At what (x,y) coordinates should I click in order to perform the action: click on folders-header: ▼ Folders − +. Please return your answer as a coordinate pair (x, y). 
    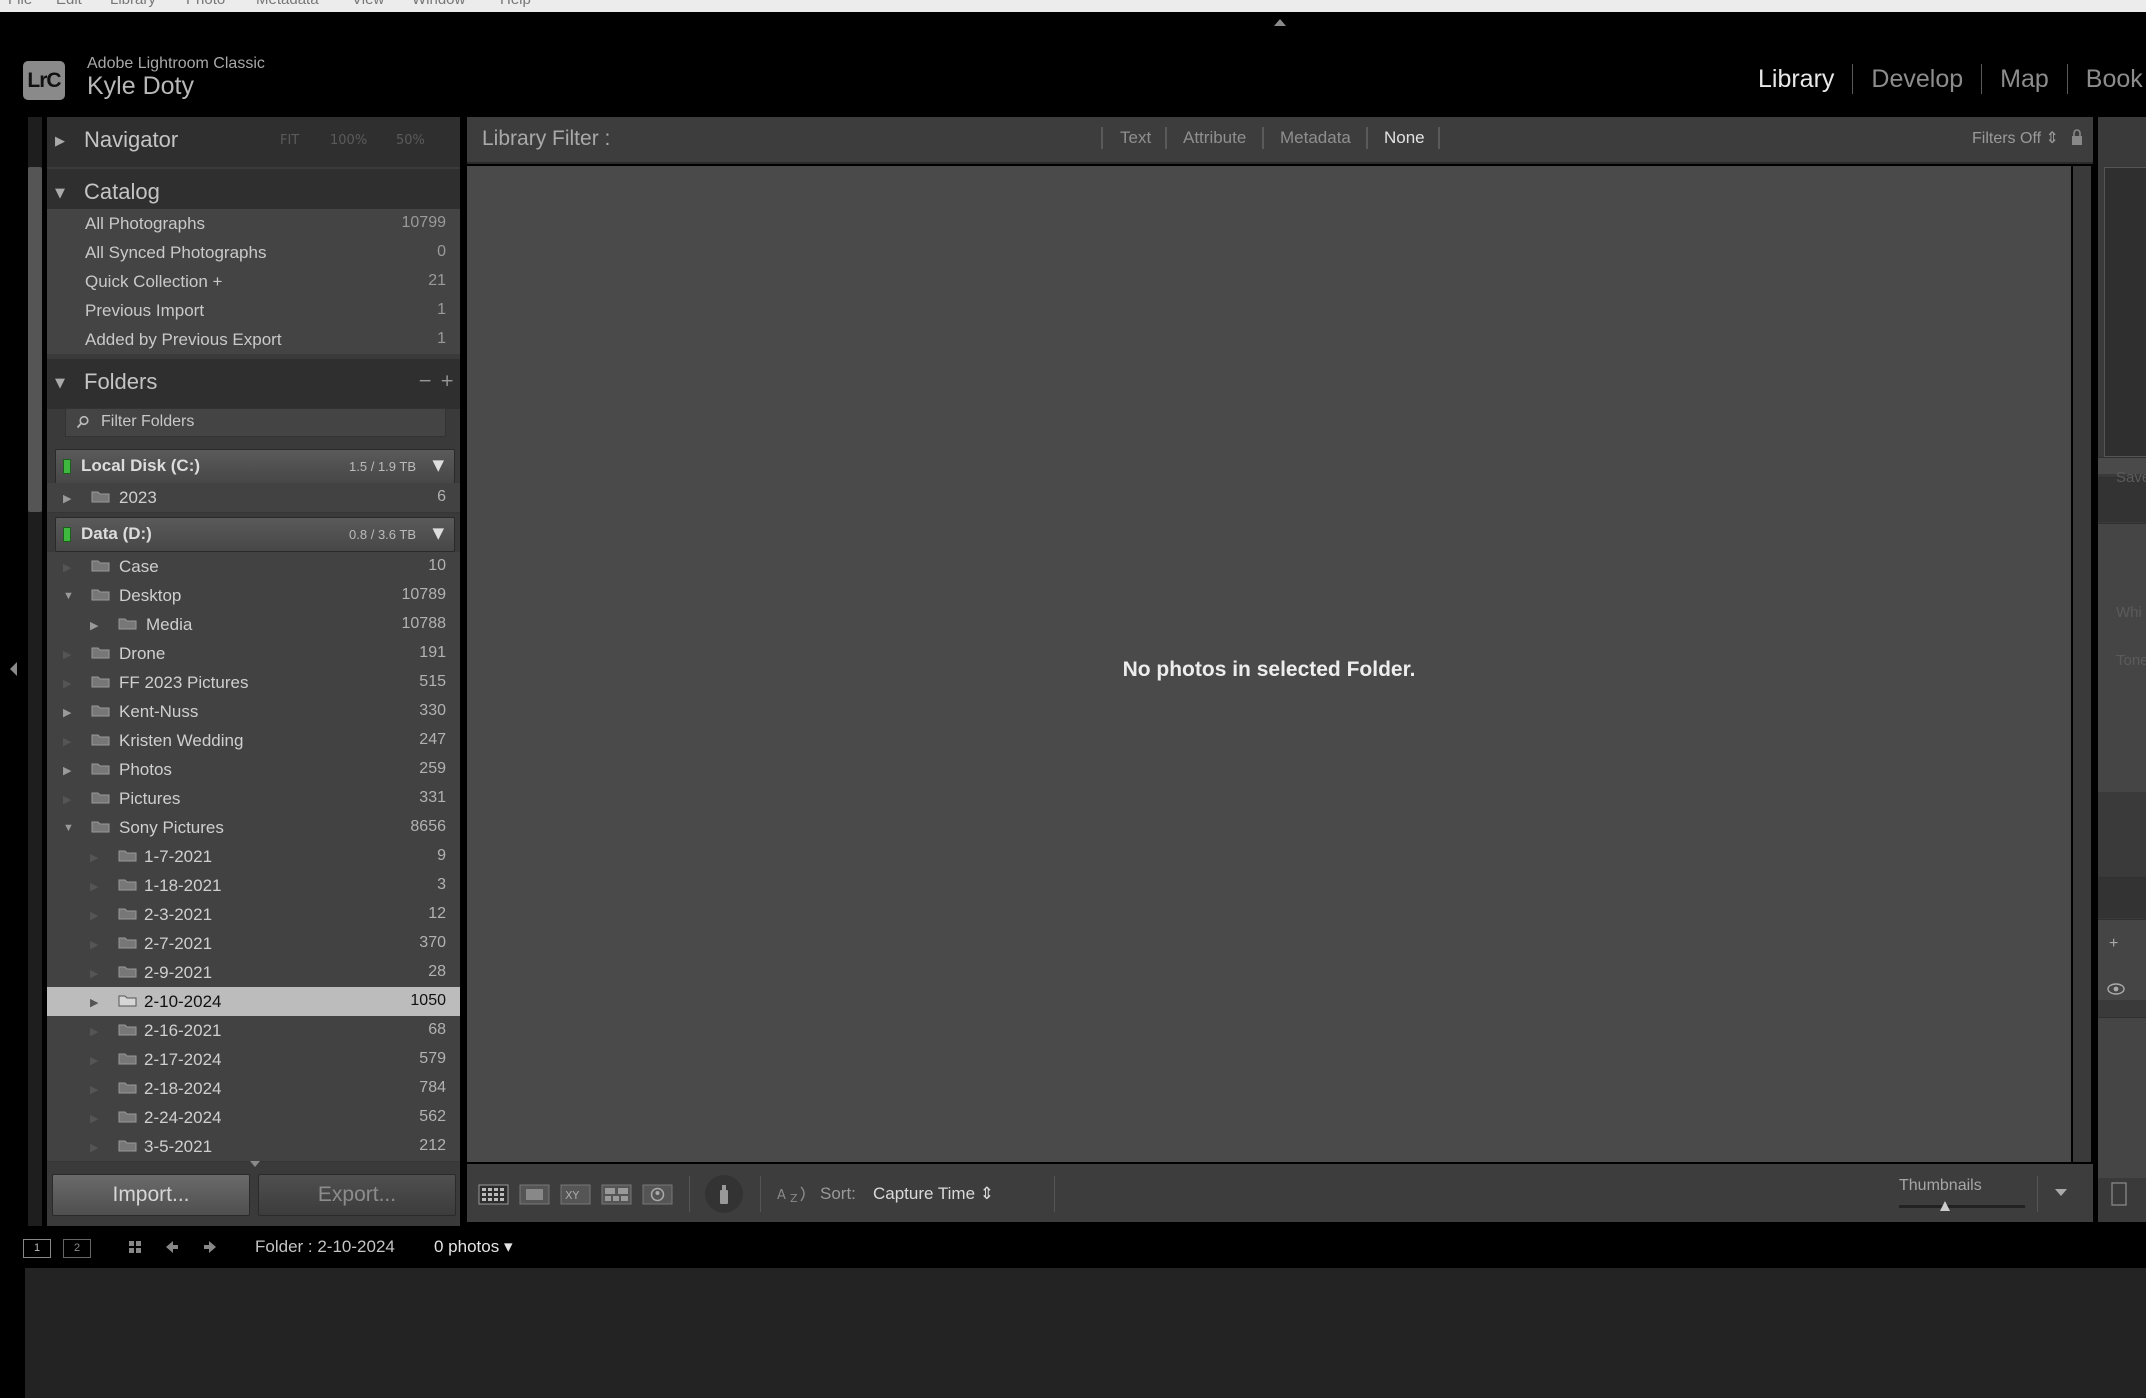
    Looking at the image, I should click on (253, 384).